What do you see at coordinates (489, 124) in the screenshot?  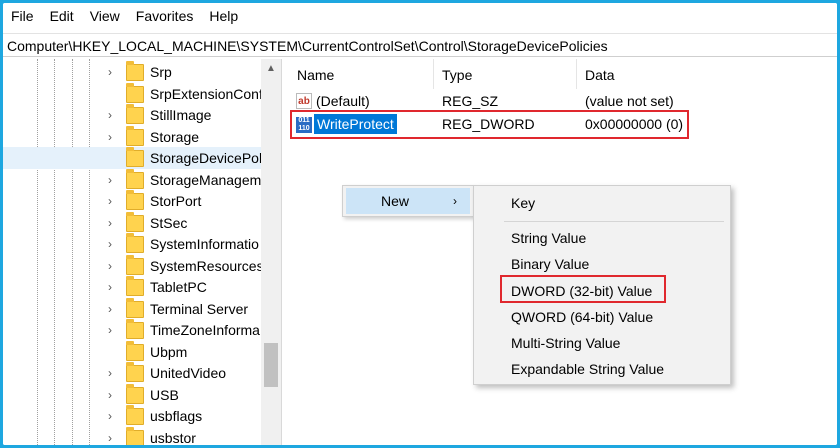 I see `highlight-box-writeprotect` at bounding box center [489, 124].